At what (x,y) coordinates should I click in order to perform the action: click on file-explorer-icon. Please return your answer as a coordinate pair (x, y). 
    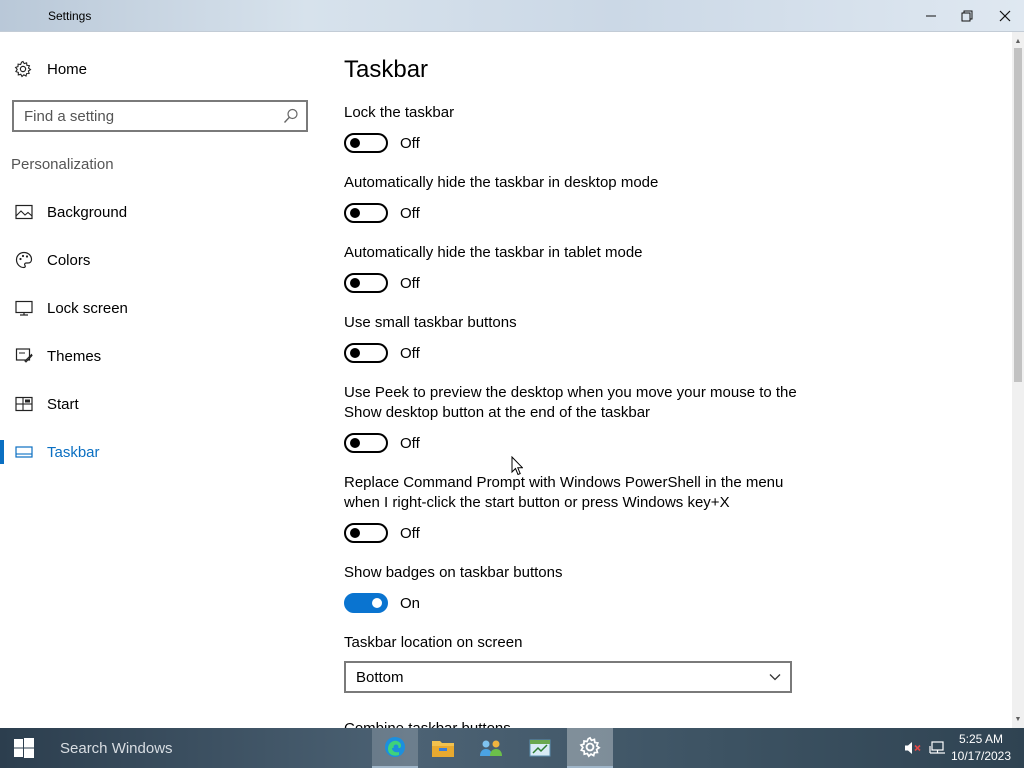
    Looking at the image, I should click on (443, 749).